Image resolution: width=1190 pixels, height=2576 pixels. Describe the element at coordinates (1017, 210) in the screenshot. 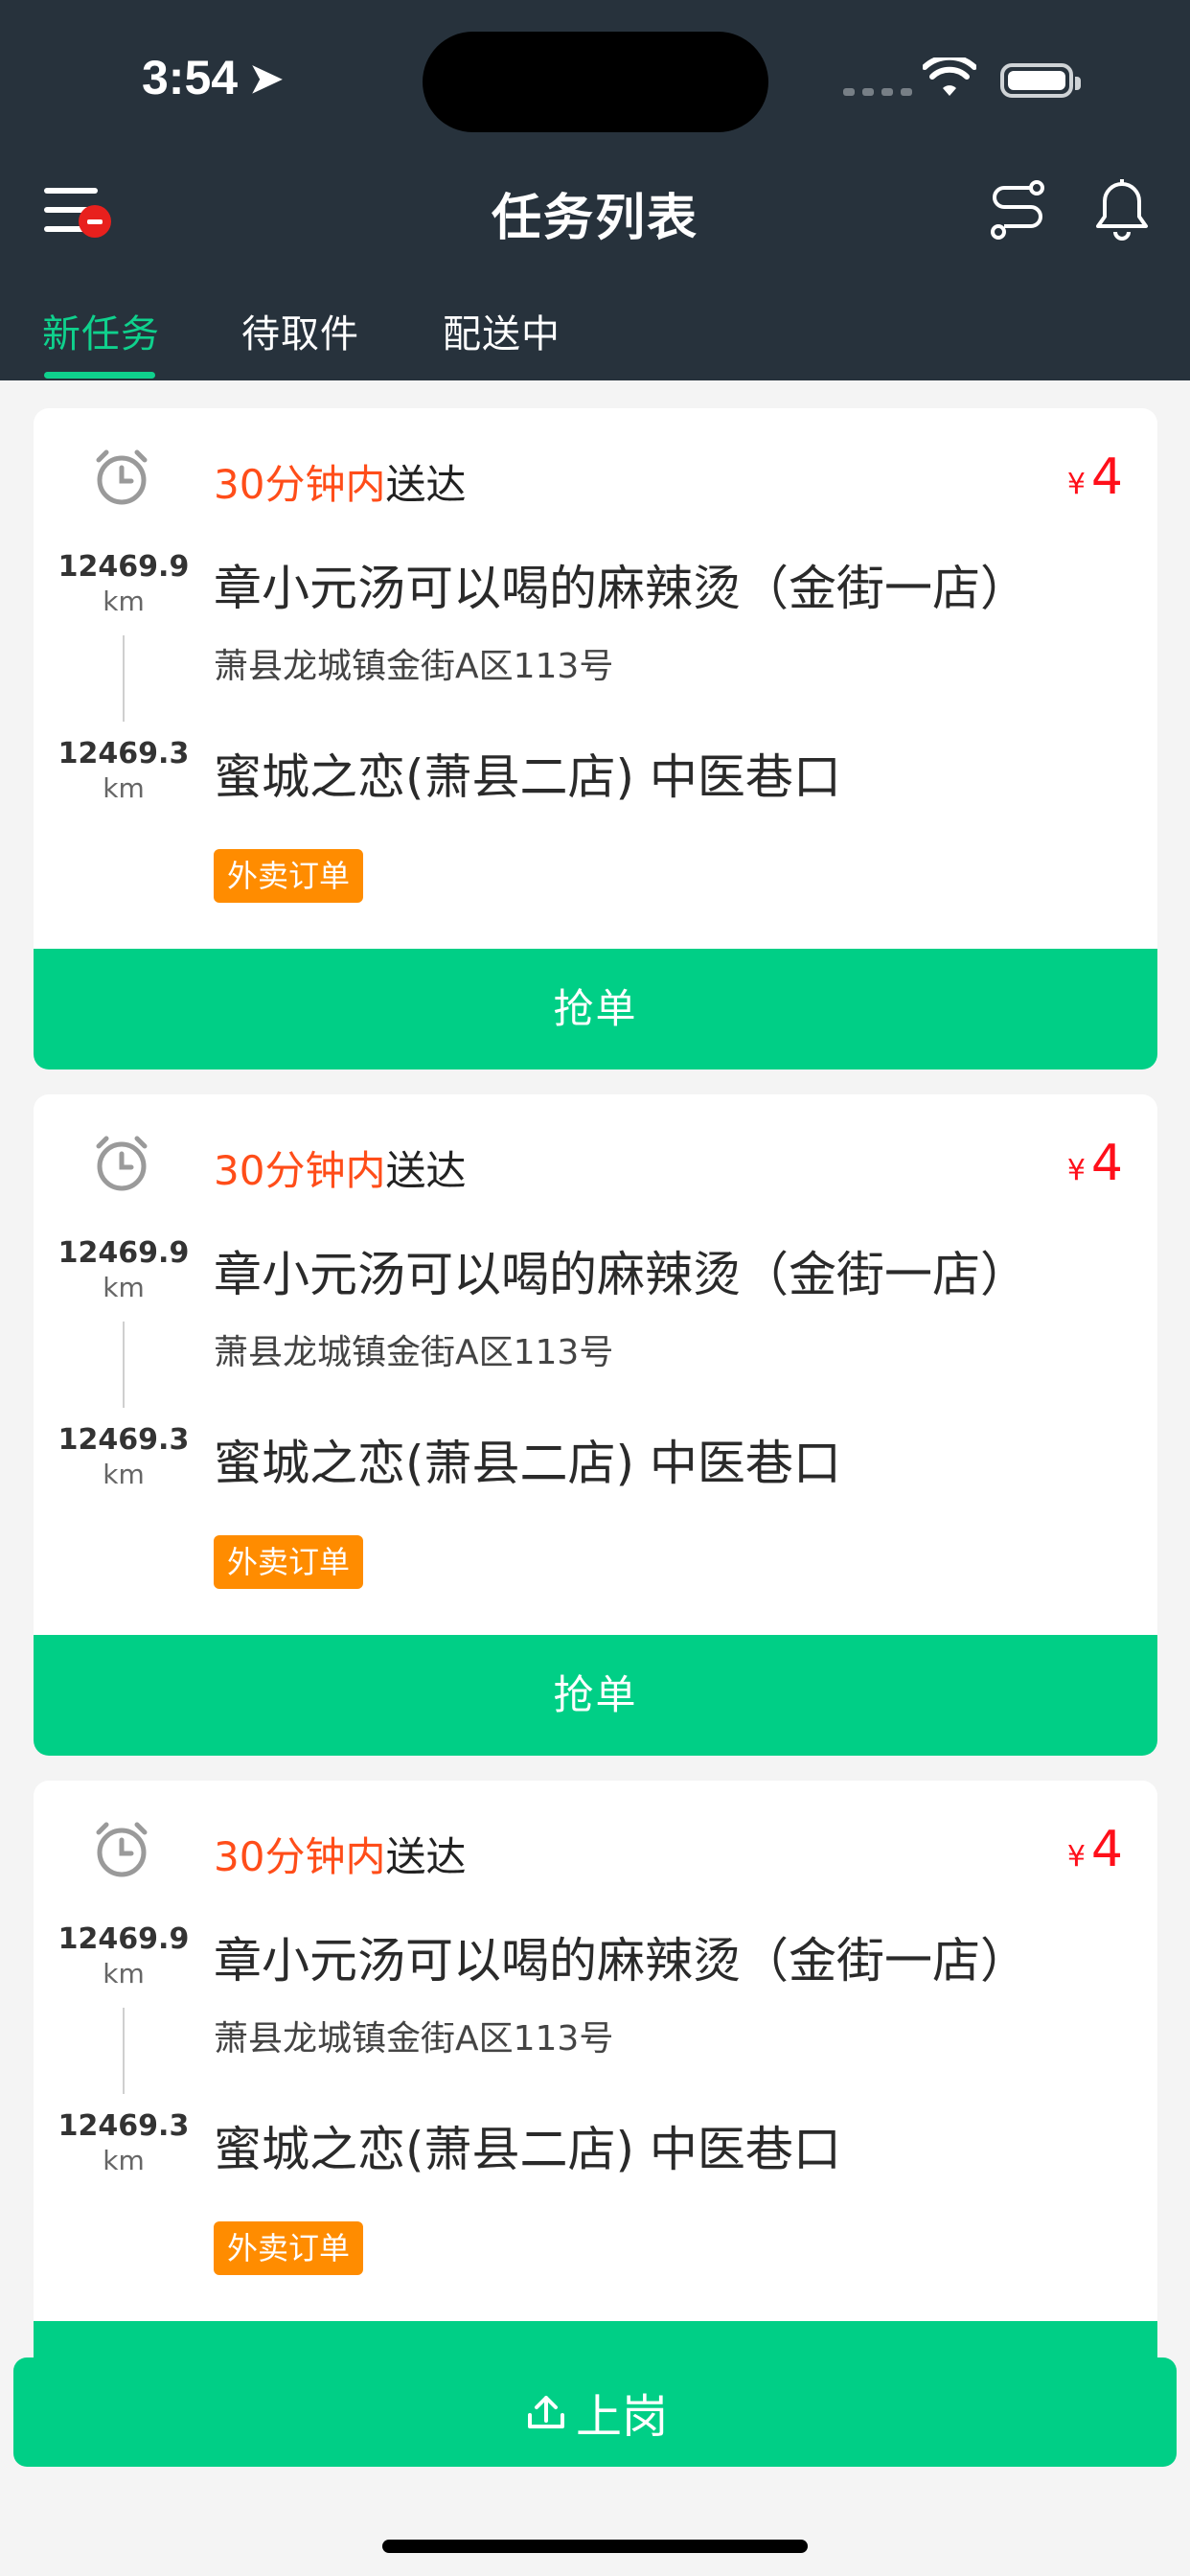

I see `route-icon` at that location.